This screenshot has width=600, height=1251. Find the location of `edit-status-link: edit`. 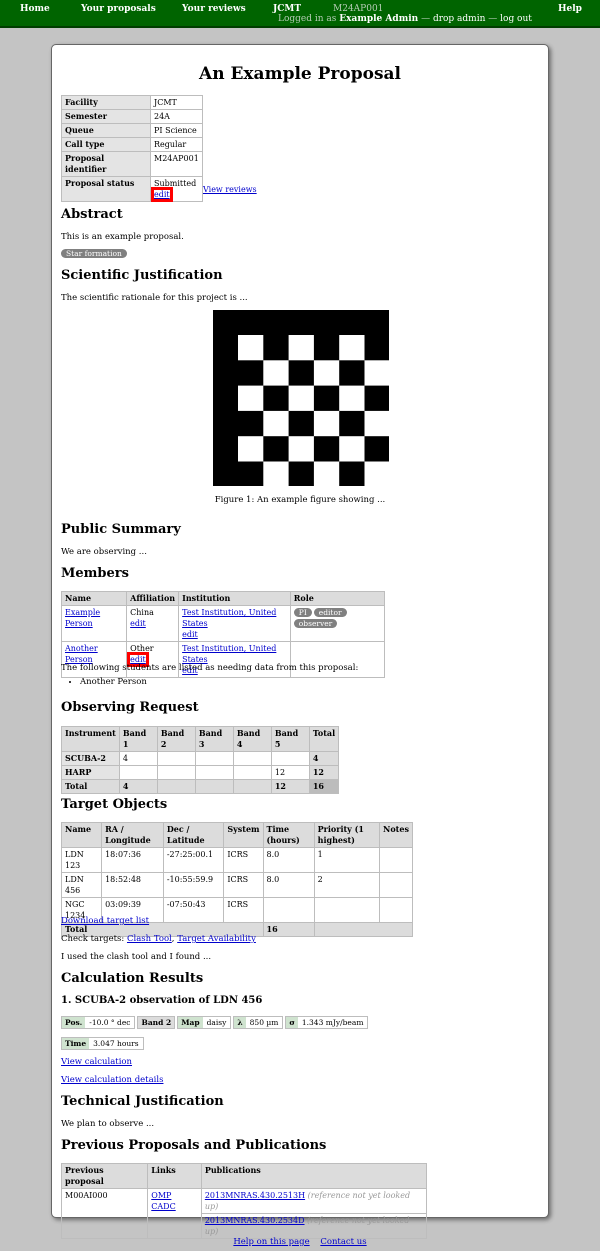

edit-status-link: edit is located at coordinates (162, 194).